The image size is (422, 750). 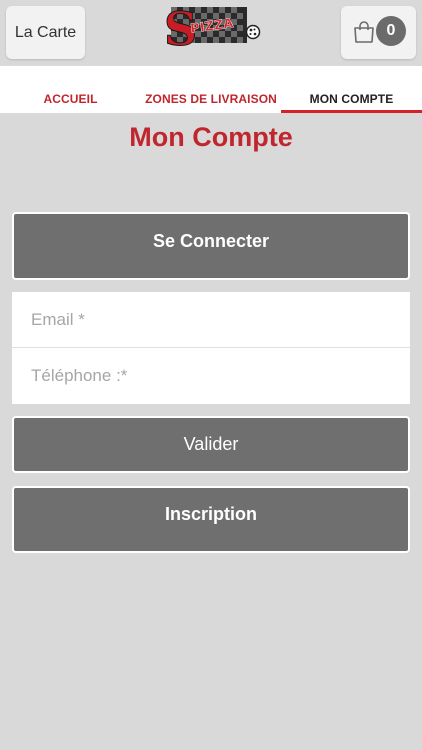 I want to click on tab-mon-compte: MON COMPTE, so click(x=351, y=89).